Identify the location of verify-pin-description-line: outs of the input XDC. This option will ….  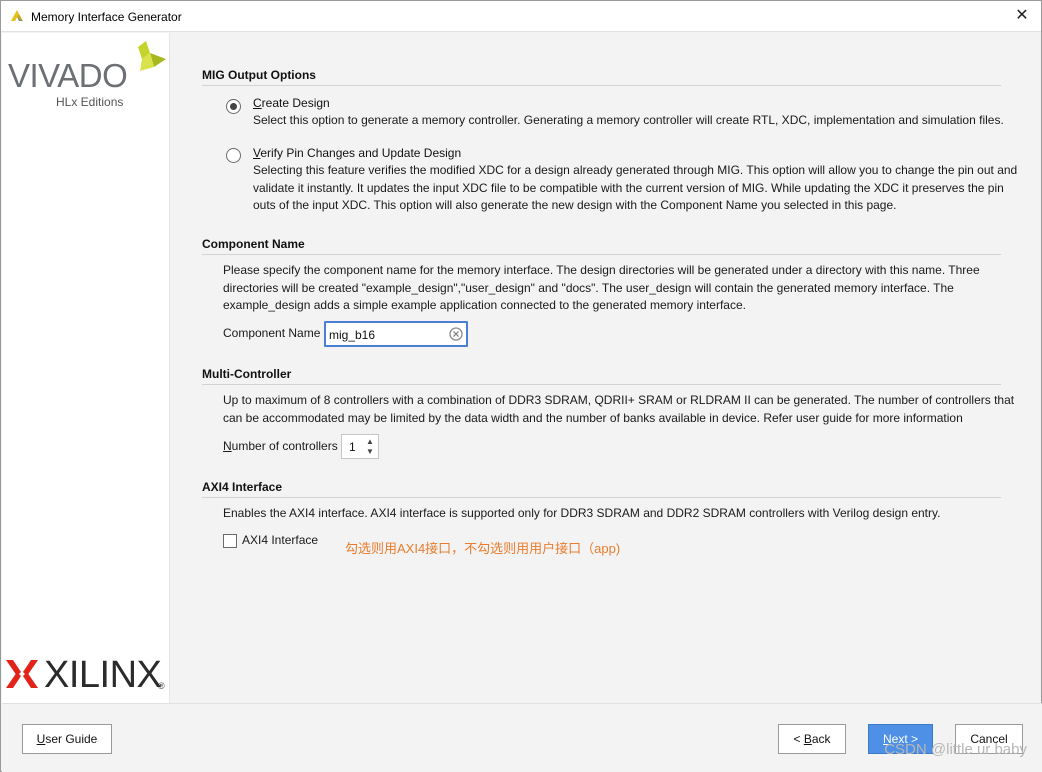
(575, 205).